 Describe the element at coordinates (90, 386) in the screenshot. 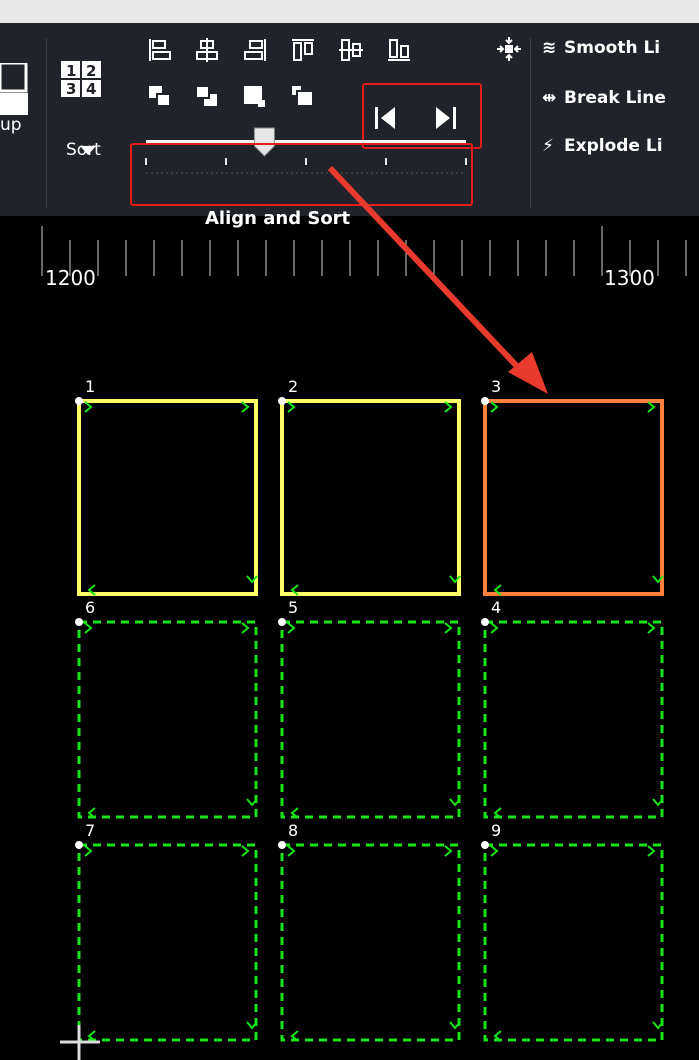

I see `shape-order-label: 1` at that location.